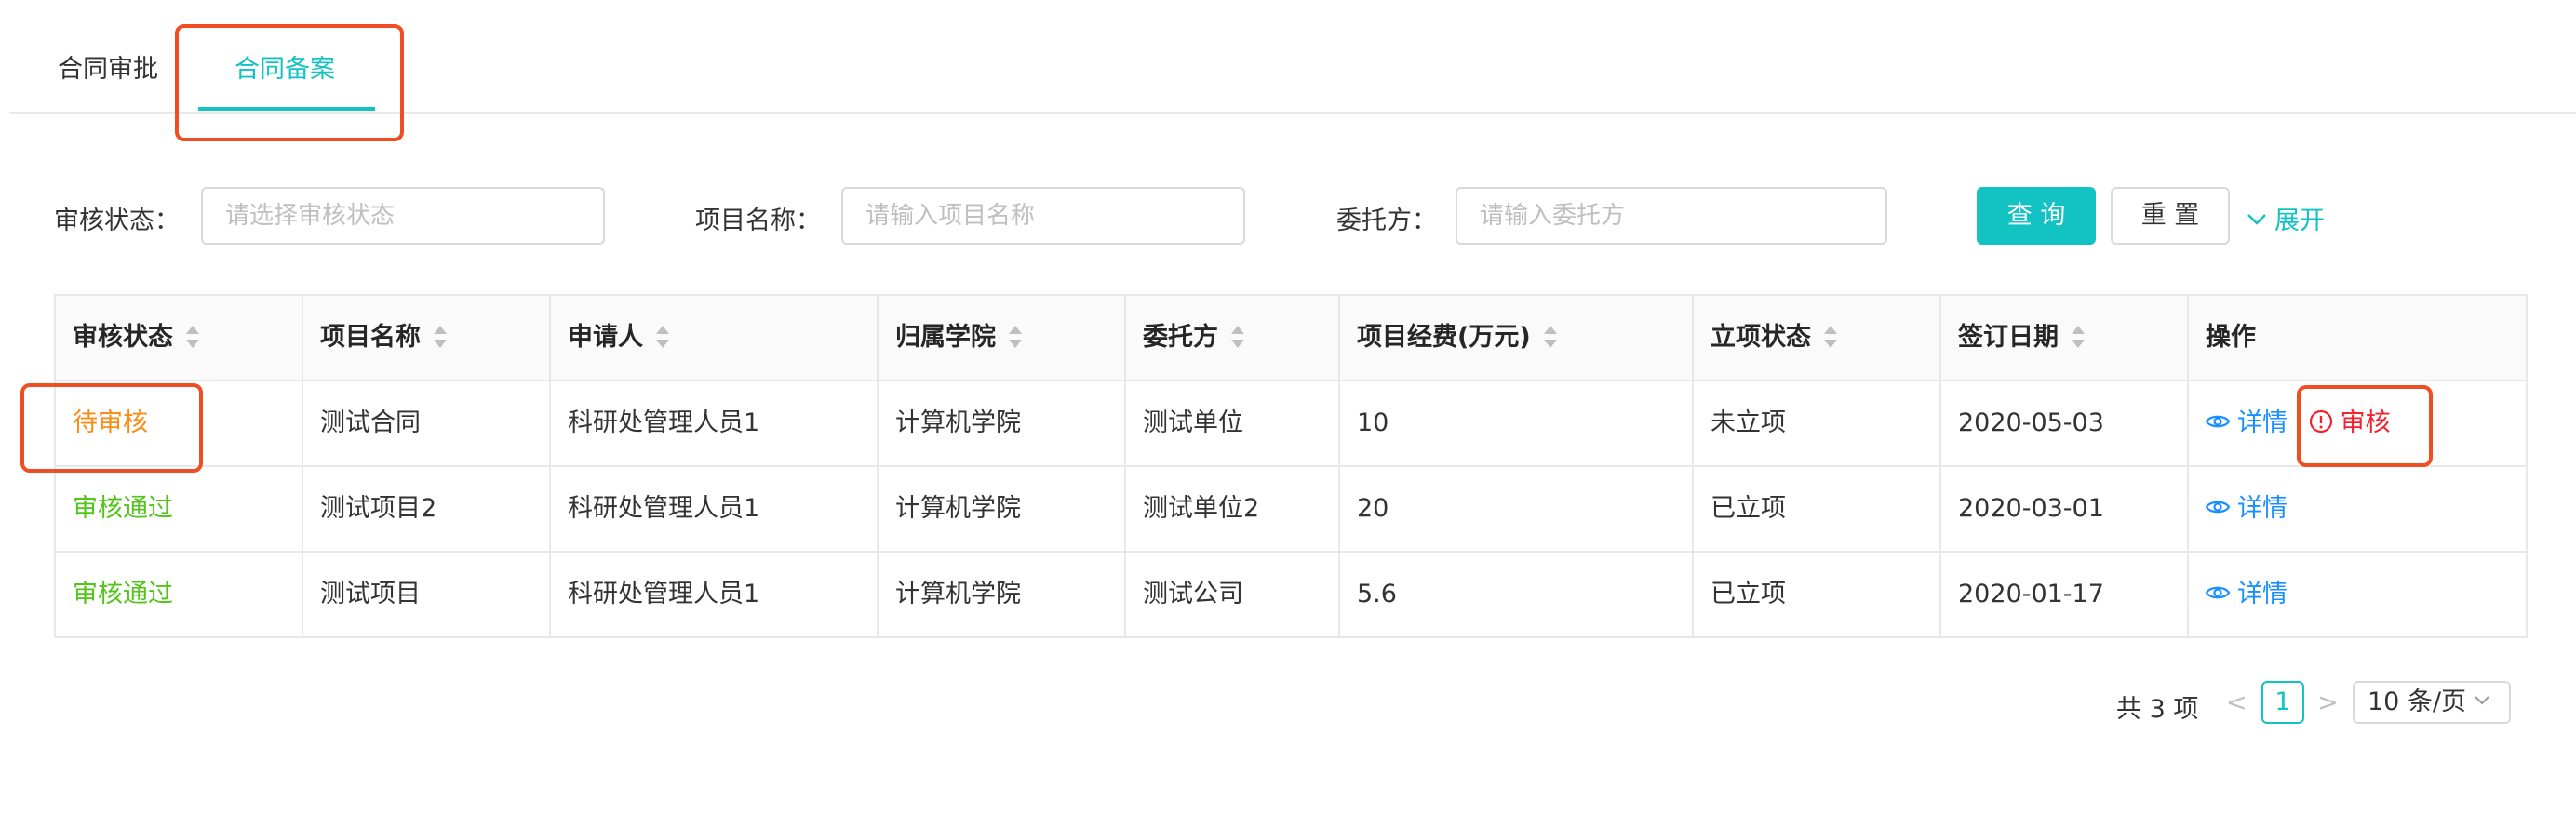  I want to click on setup-status-cell: 未立项, so click(1817, 423).